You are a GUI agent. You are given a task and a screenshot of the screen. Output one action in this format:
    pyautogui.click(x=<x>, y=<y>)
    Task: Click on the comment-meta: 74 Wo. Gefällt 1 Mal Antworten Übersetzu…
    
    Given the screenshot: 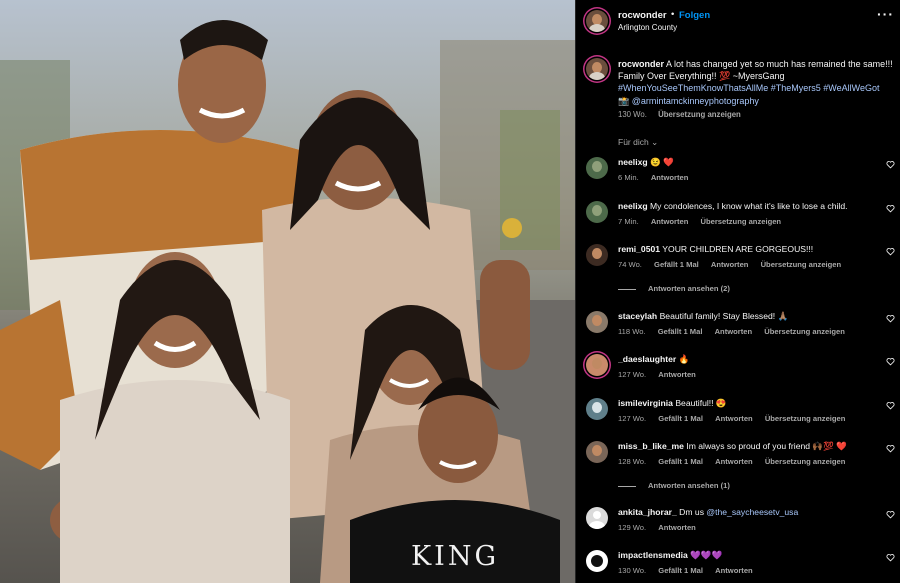 What is the action you would take?
    pyautogui.click(x=734, y=264)
    